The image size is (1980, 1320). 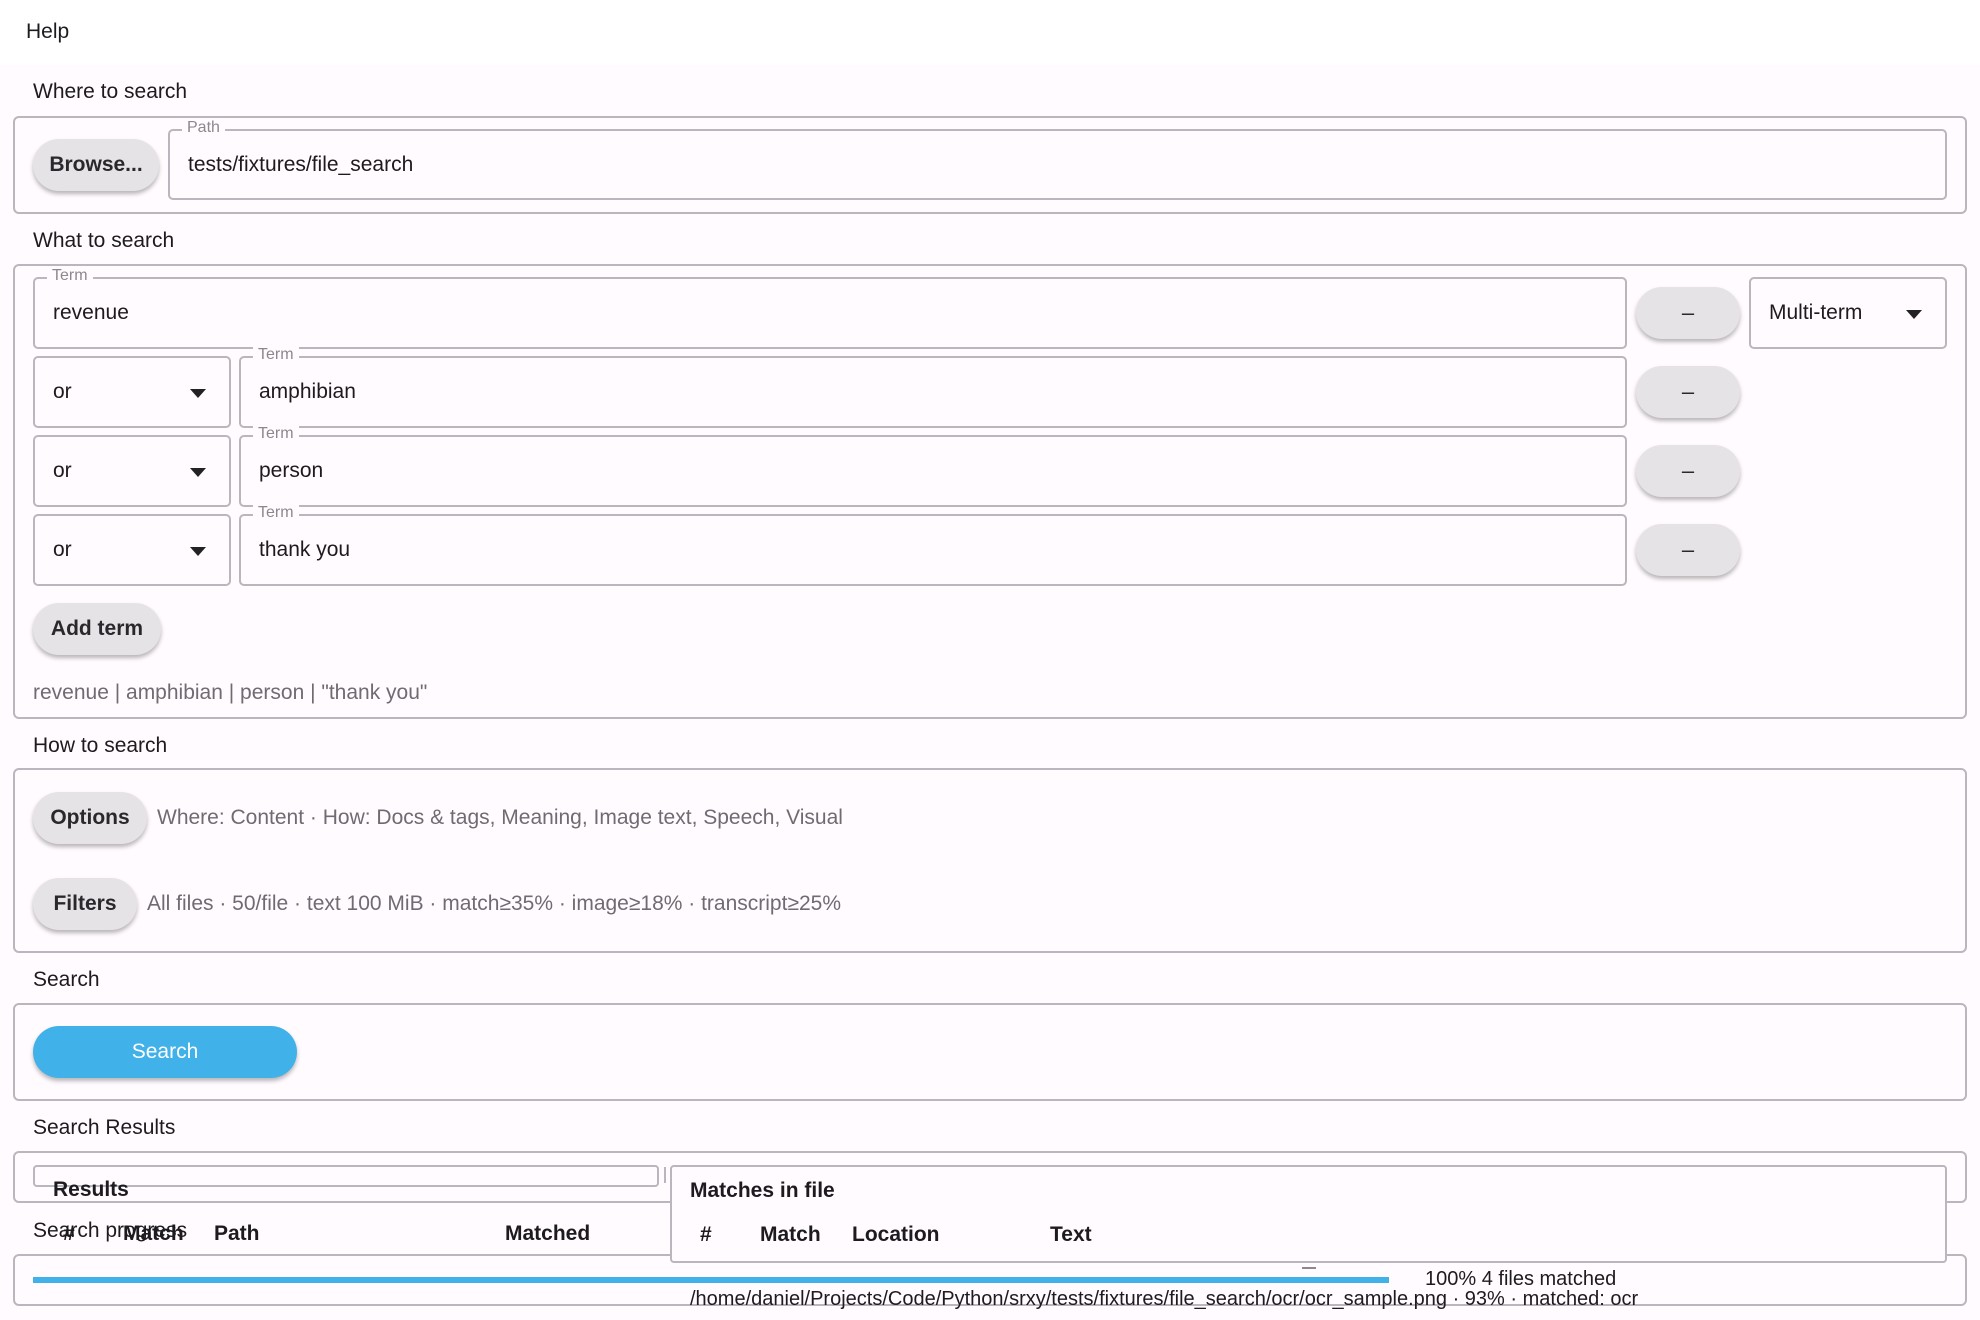 I want to click on path-field-label: Path, so click(x=203, y=128).